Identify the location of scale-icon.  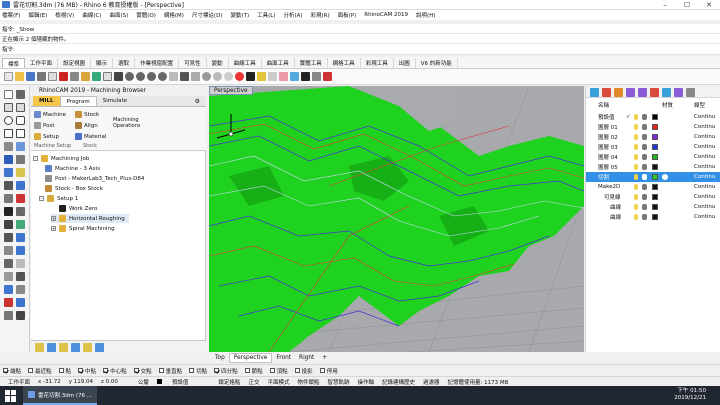
(20, 250).